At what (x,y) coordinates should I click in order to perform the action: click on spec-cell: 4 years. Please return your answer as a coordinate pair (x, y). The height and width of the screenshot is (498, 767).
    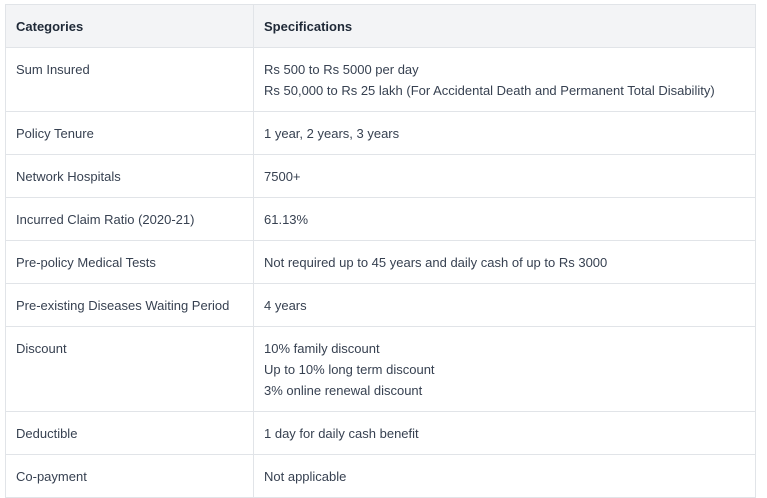
    Looking at the image, I should click on (504, 305).